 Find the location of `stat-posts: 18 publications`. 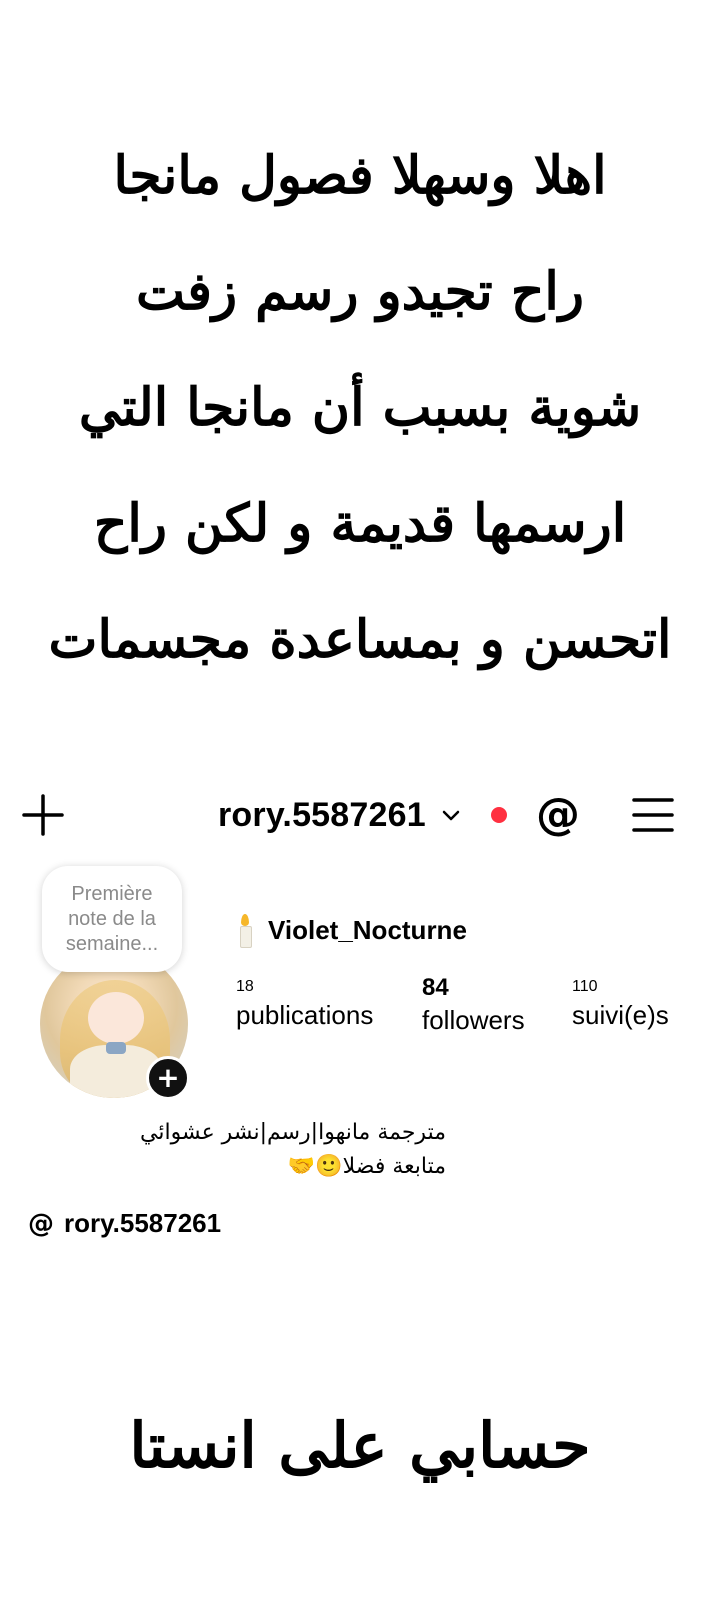

stat-posts: 18 publications is located at coordinates (304, 1004).